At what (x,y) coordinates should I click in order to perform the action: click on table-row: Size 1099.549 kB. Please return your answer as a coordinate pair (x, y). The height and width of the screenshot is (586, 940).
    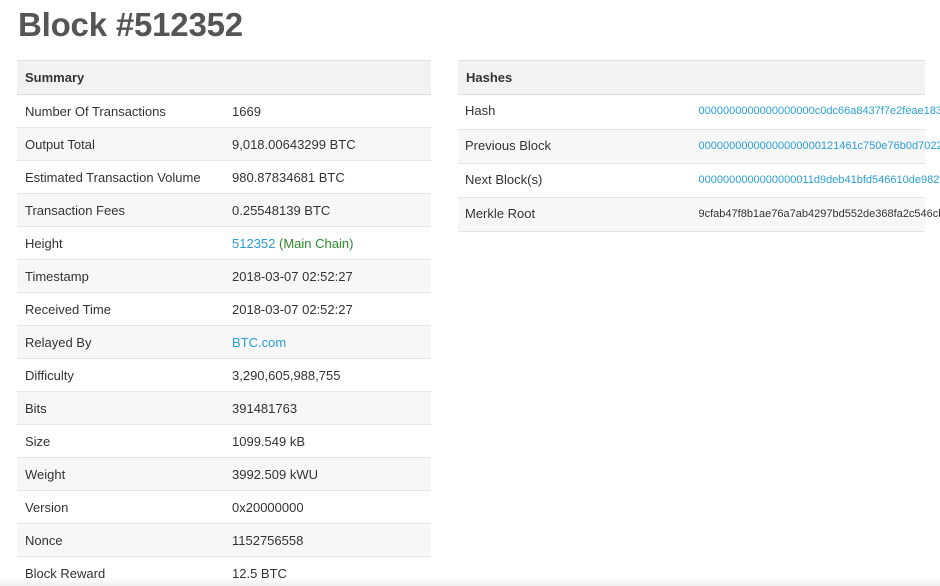
    Looking at the image, I should click on (224, 441).